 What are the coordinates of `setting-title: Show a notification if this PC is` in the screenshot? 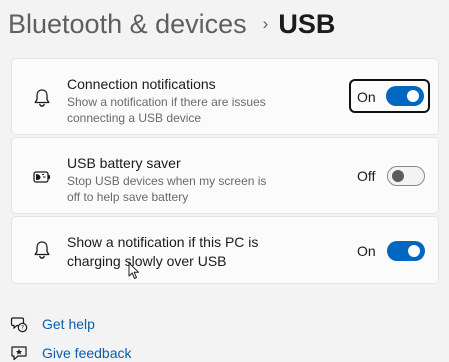 It's located at (163, 242).